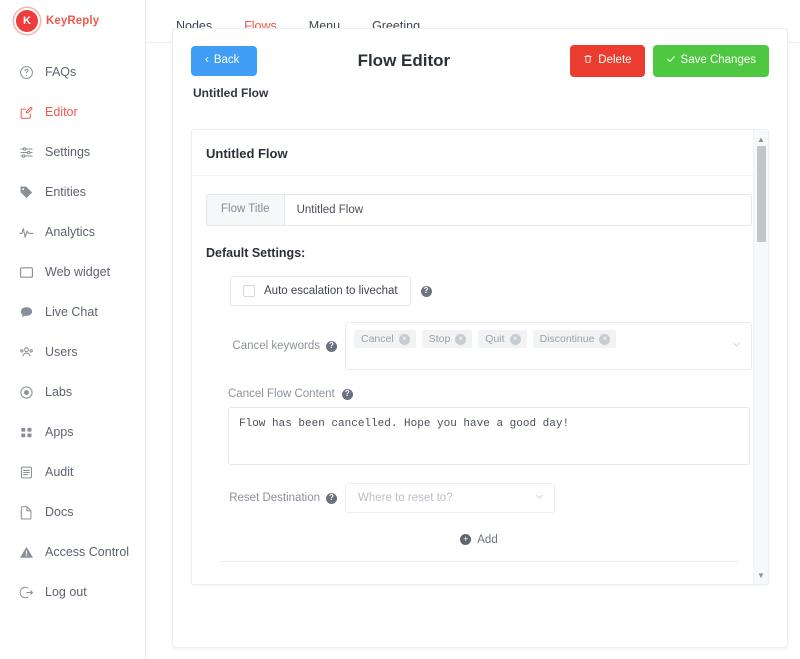 The height and width of the screenshot is (659, 800). I want to click on reset-destination-select: Where to reset to?, so click(450, 498).